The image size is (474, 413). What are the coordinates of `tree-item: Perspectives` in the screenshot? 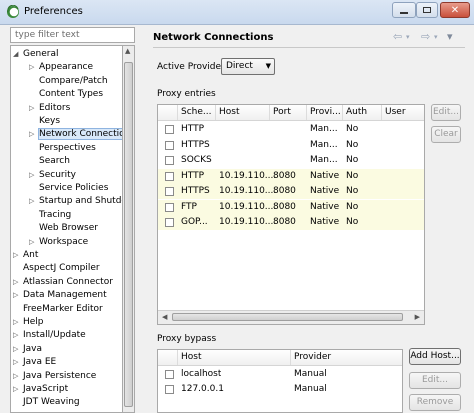 It's located at (62, 148).